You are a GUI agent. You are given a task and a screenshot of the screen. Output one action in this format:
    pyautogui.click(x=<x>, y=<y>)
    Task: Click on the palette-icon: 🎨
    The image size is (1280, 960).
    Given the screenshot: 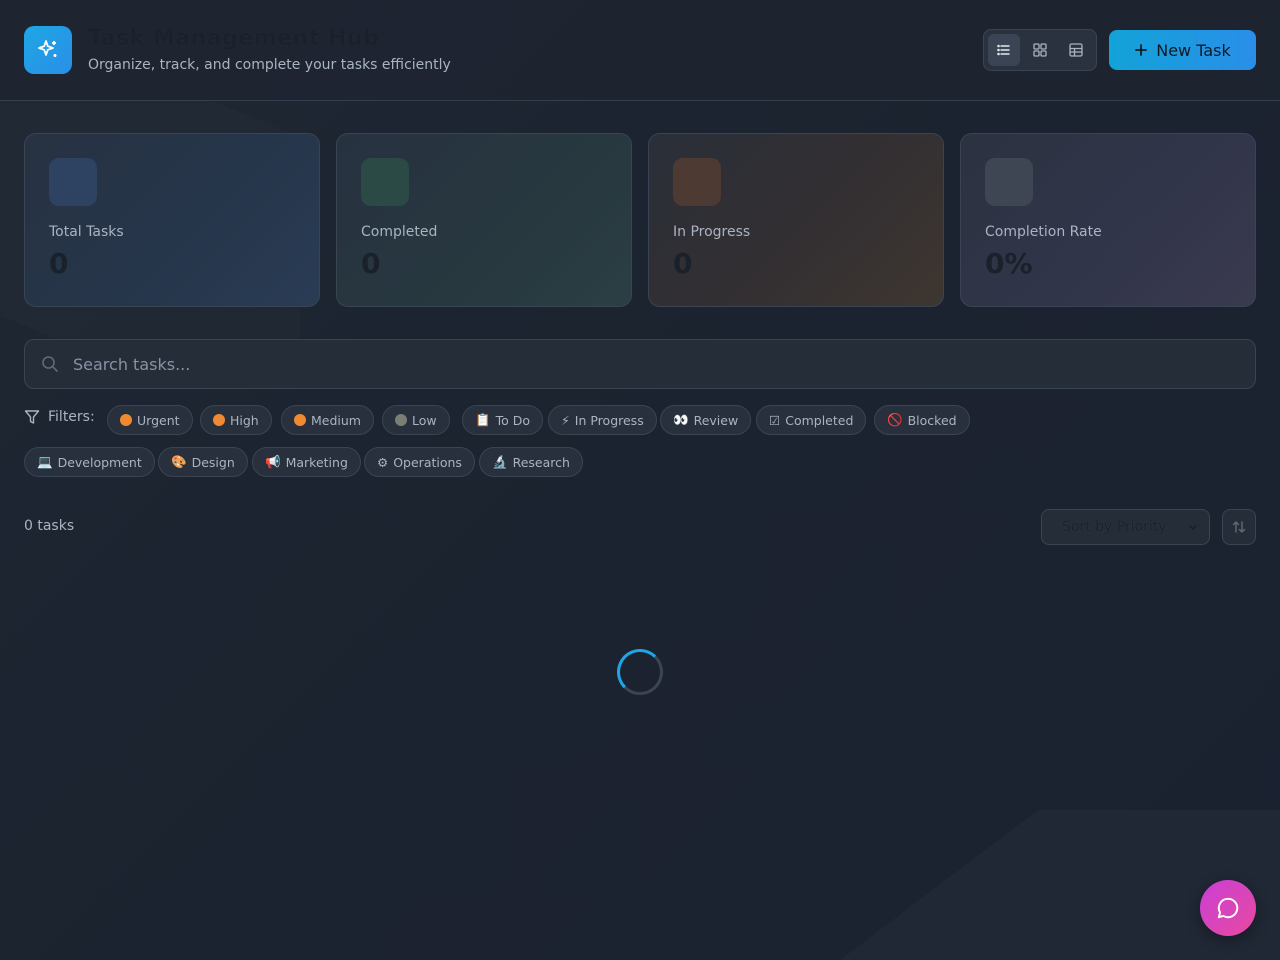 What is the action you would take?
    pyautogui.click(x=179, y=461)
    